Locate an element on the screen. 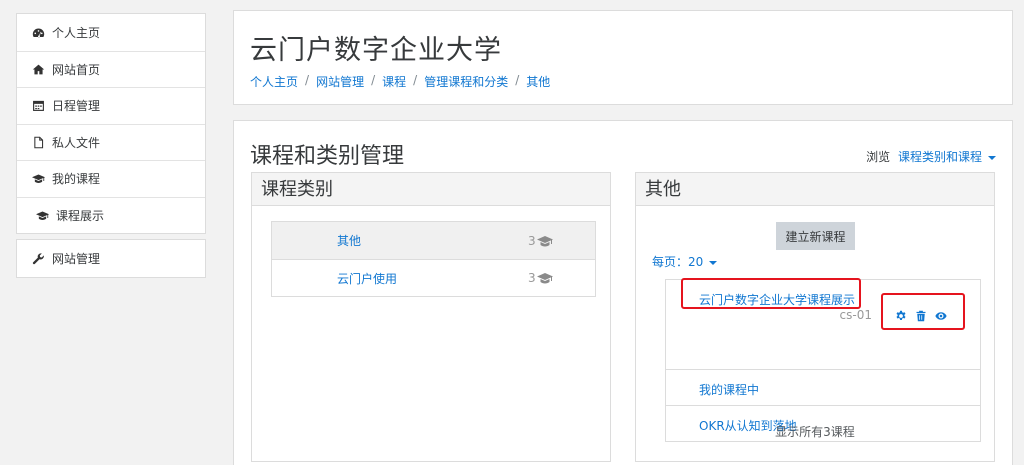 This screenshot has width=1024, height=465. breadcrumb-manage-courses: 管理课程和分类 is located at coordinates (466, 81).